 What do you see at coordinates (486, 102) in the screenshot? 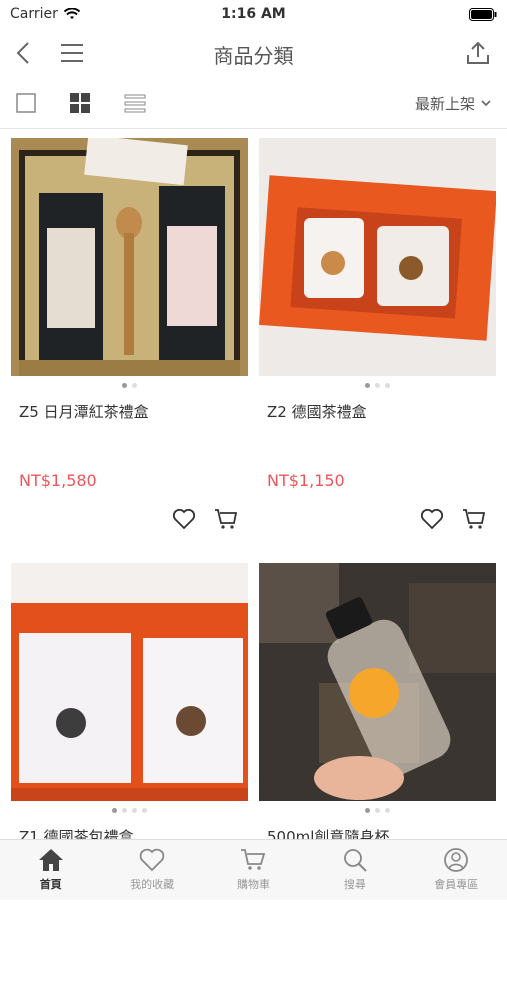
I see `chevron-down-icon` at bounding box center [486, 102].